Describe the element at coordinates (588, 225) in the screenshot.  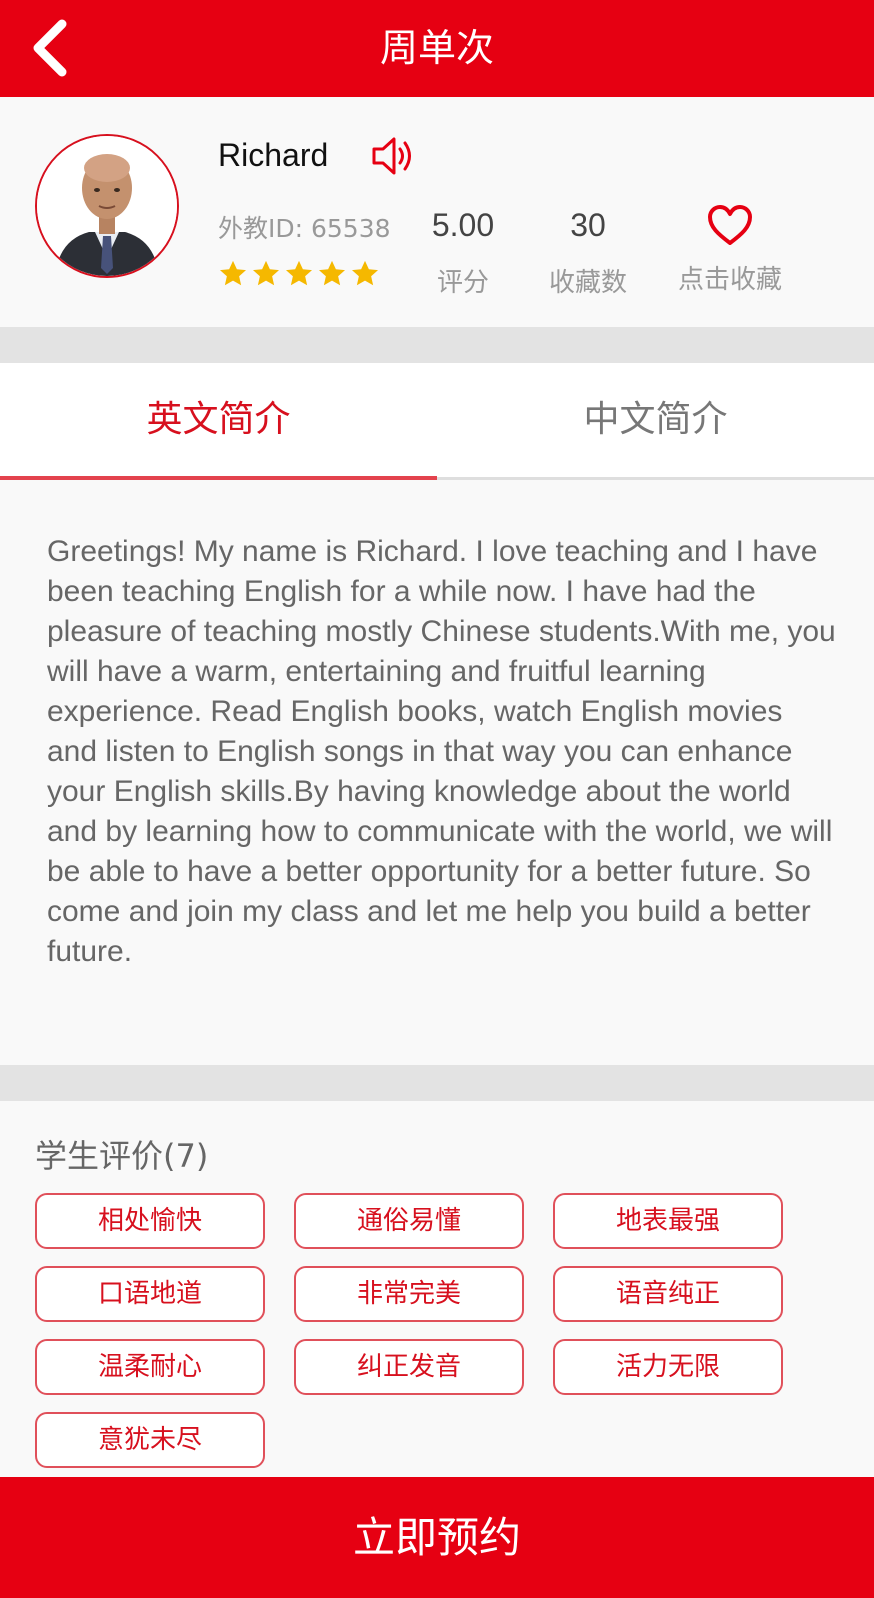
I see `favorites-count: 30` at that location.